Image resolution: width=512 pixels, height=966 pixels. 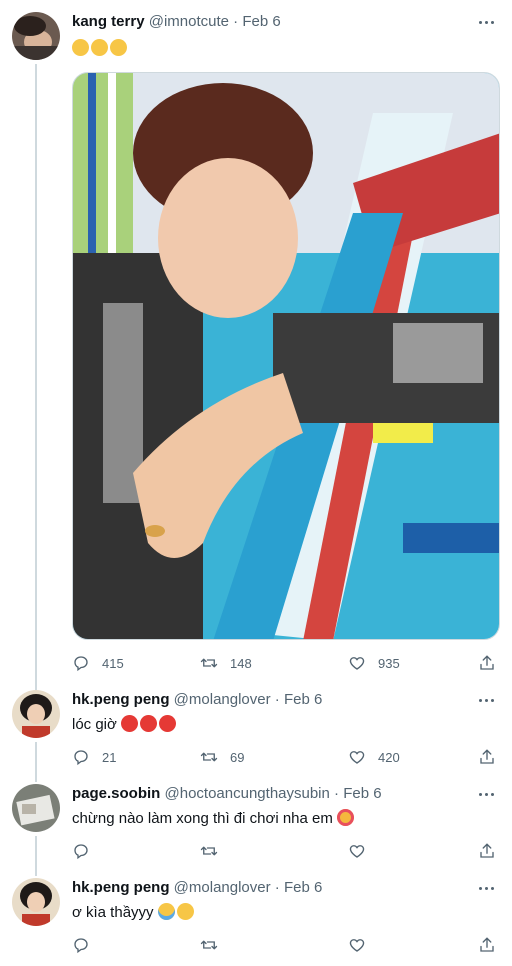 What do you see at coordinates (98, 663) in the screenshot?
I see `reply-button: 415` at bounding box center [98, 663].